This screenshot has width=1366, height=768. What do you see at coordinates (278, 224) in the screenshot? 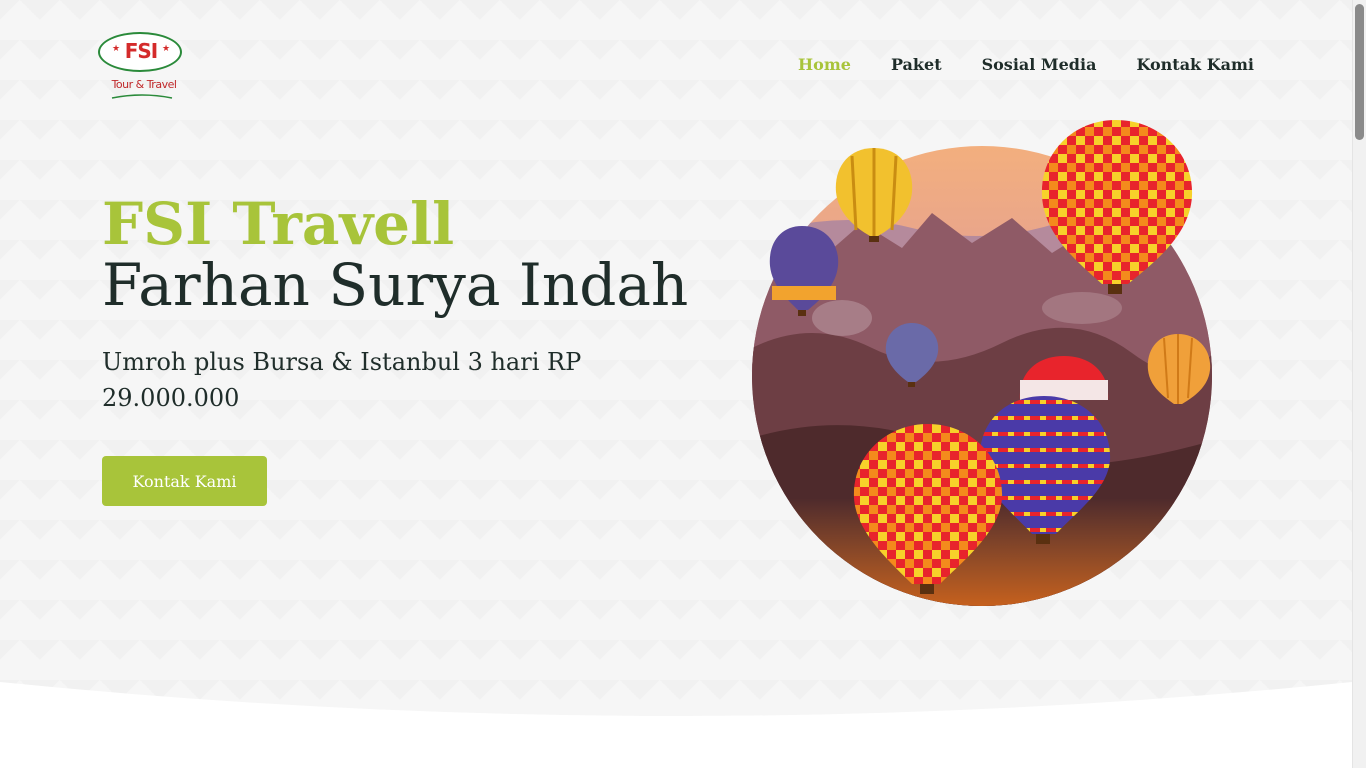
I see `hero-title-brand: FSI Travell` at bounding box center [278, 224].